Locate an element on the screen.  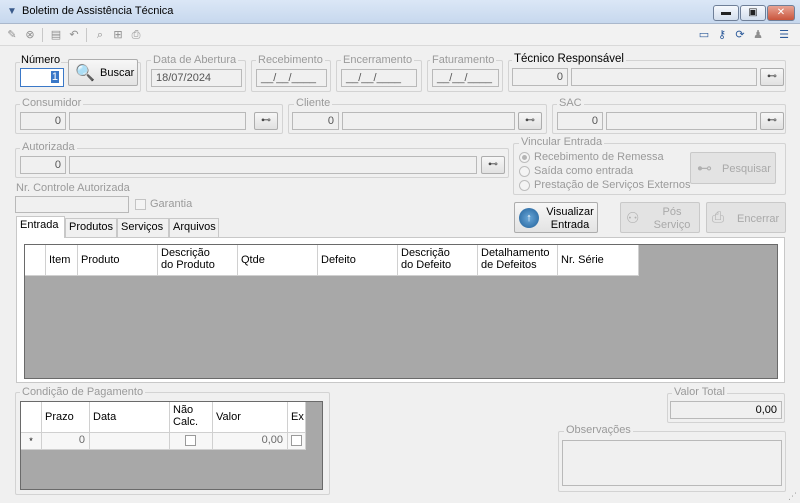
pos-servico-button: ⚇ Pós Serviço is located at coordinates (660, 217).